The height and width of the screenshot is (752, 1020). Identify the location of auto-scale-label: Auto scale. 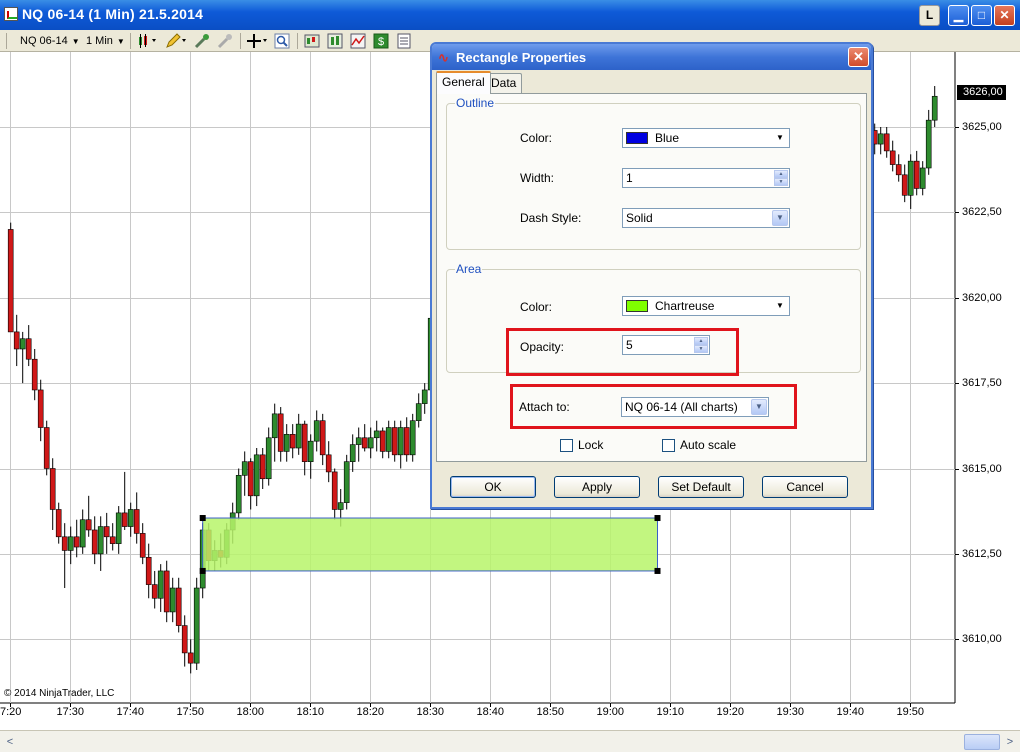
(708, 445).